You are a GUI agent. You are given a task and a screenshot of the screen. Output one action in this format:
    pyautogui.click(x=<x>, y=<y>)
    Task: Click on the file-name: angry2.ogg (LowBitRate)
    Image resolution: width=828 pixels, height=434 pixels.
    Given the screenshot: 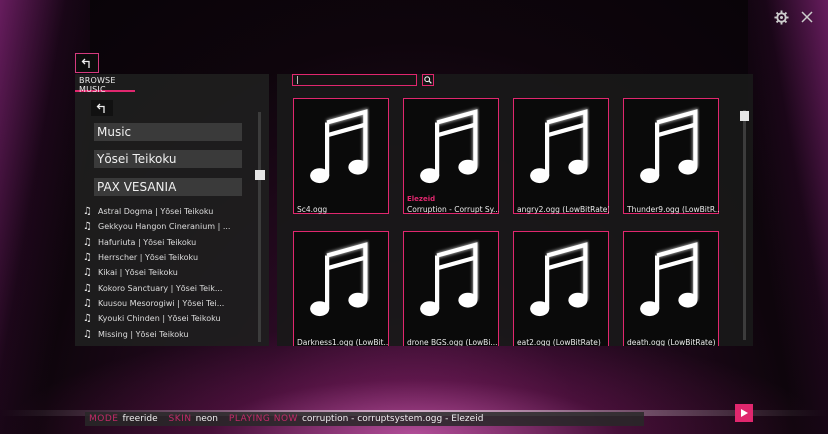 What is the action you would take?
    pyautogui.click(x=563, y=209)
    